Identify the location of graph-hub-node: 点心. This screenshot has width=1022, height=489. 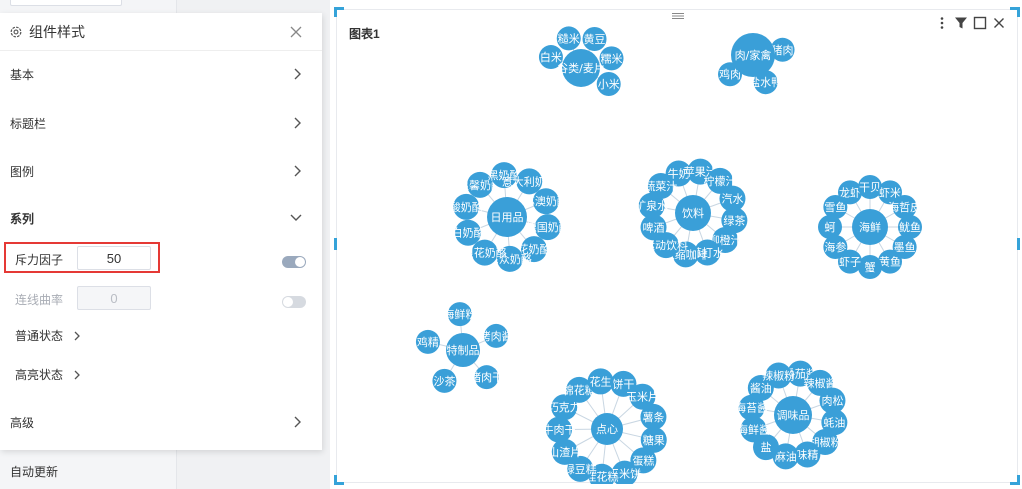
(607, 429).